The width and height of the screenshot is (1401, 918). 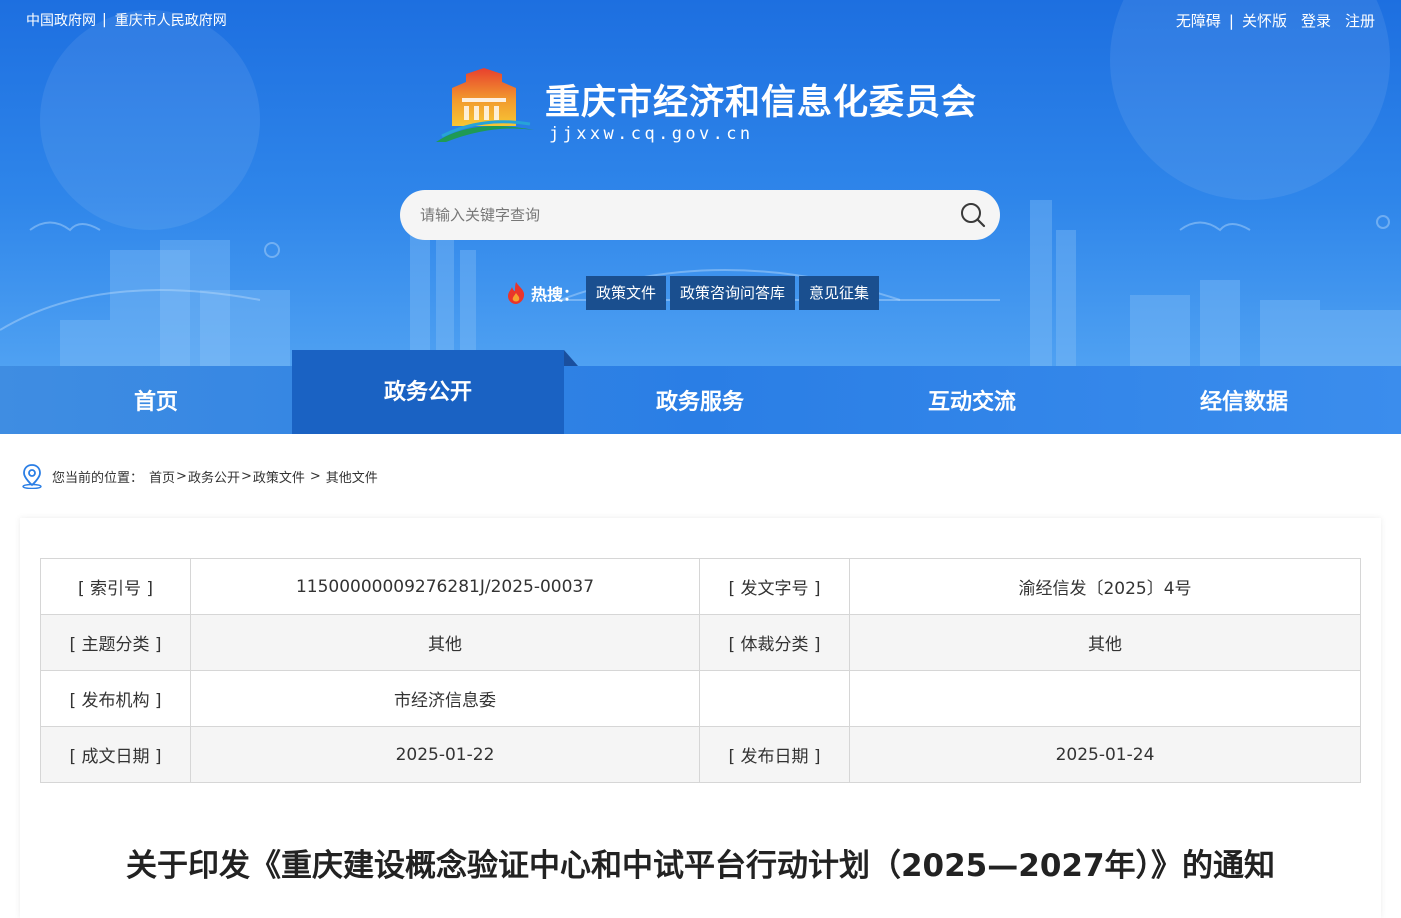 I want to click on table-row: [ 主题分类 ] 其他 [ 体裁分类 ] 其他, so click(x=700, y=642).